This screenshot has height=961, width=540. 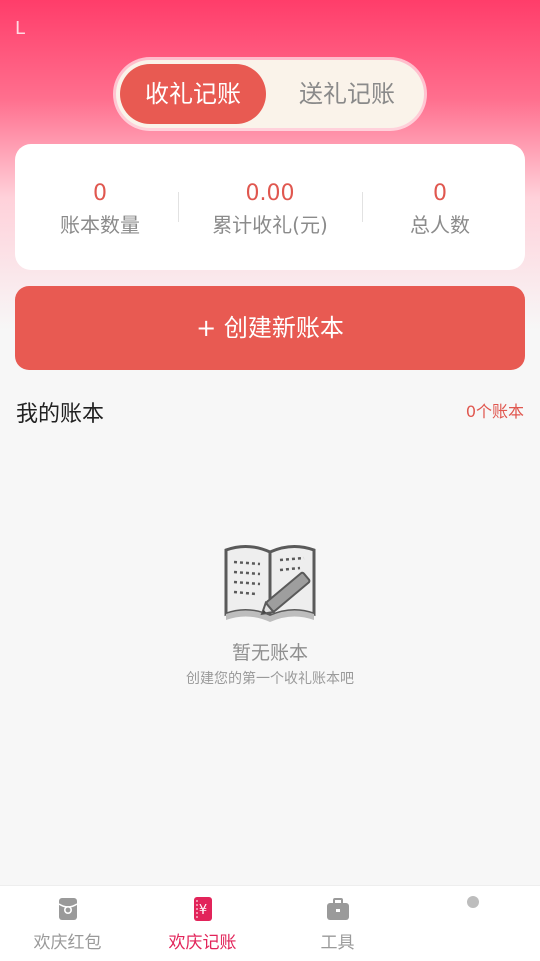 What do you see at coordinates (347, 94) in the screenshot?
I see `tab-sent-gifts: 送礼记账` at bounding box center [347, 94].